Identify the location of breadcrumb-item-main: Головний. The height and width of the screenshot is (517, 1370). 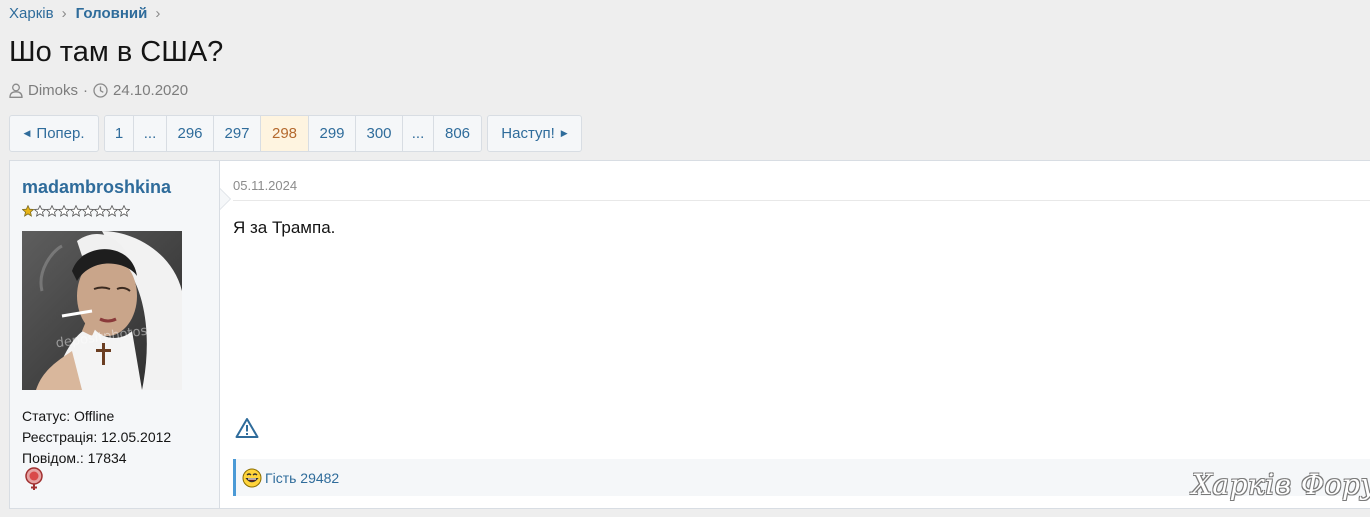
(112, 13).